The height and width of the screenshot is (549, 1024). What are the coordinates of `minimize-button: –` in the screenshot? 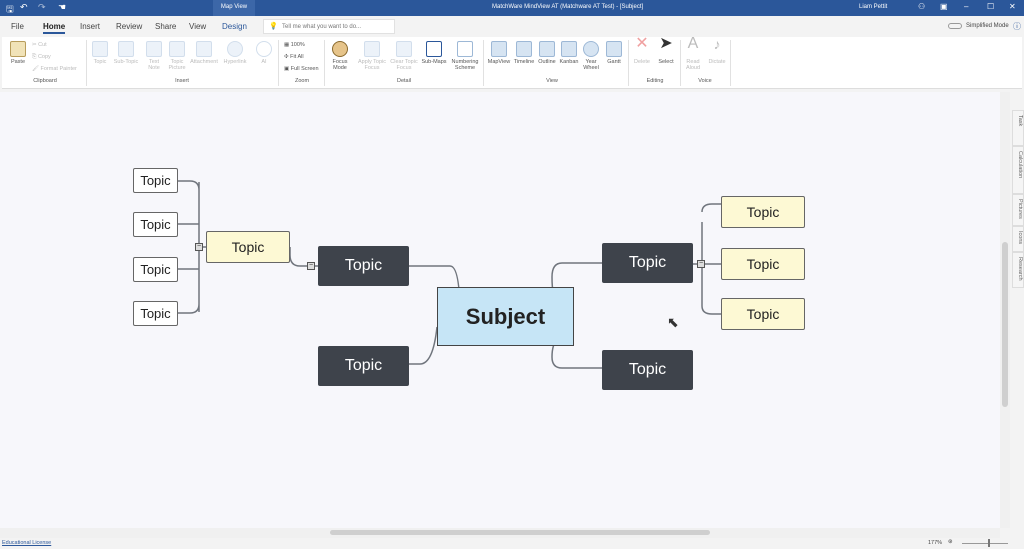 It's located at (966, 6).